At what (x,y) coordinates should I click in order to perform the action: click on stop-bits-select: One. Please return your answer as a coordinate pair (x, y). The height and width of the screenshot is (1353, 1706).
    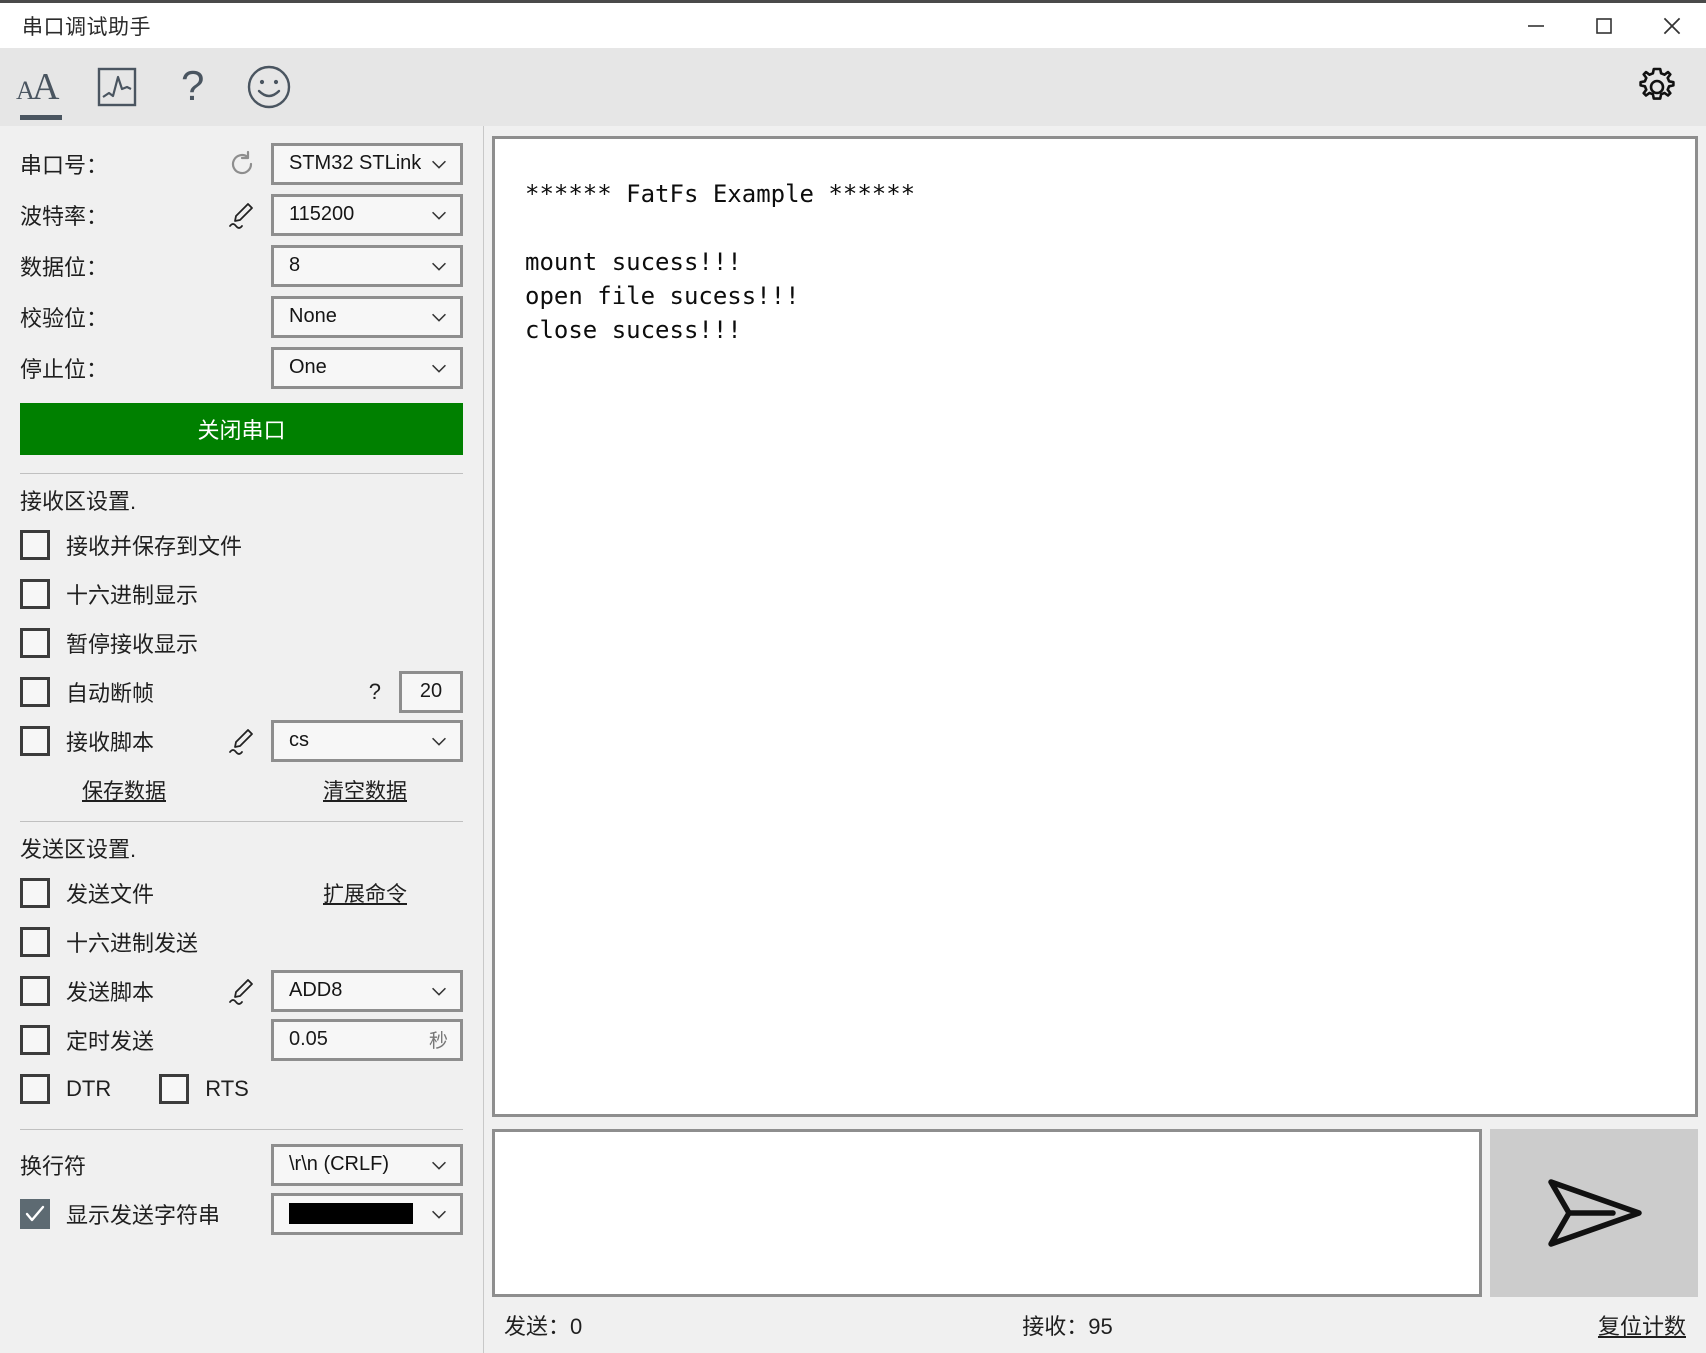
    Looking at the image, I should click on (367, 367).